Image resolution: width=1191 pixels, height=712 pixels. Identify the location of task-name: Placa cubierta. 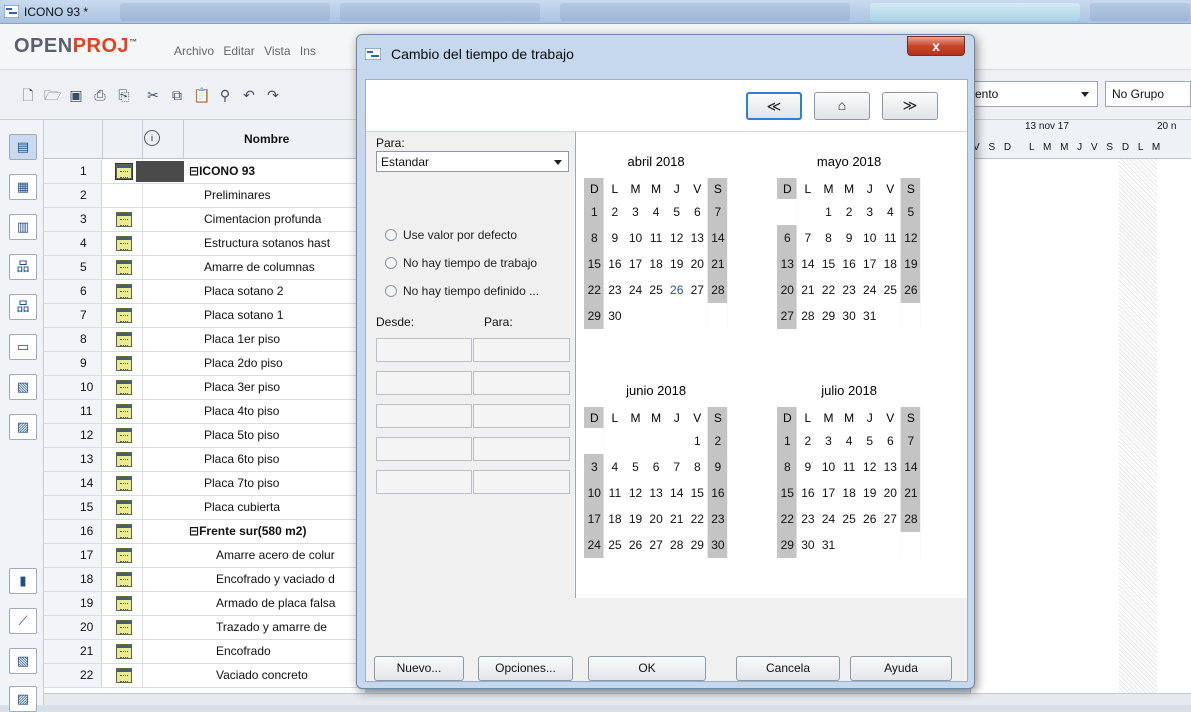
(292, 507).